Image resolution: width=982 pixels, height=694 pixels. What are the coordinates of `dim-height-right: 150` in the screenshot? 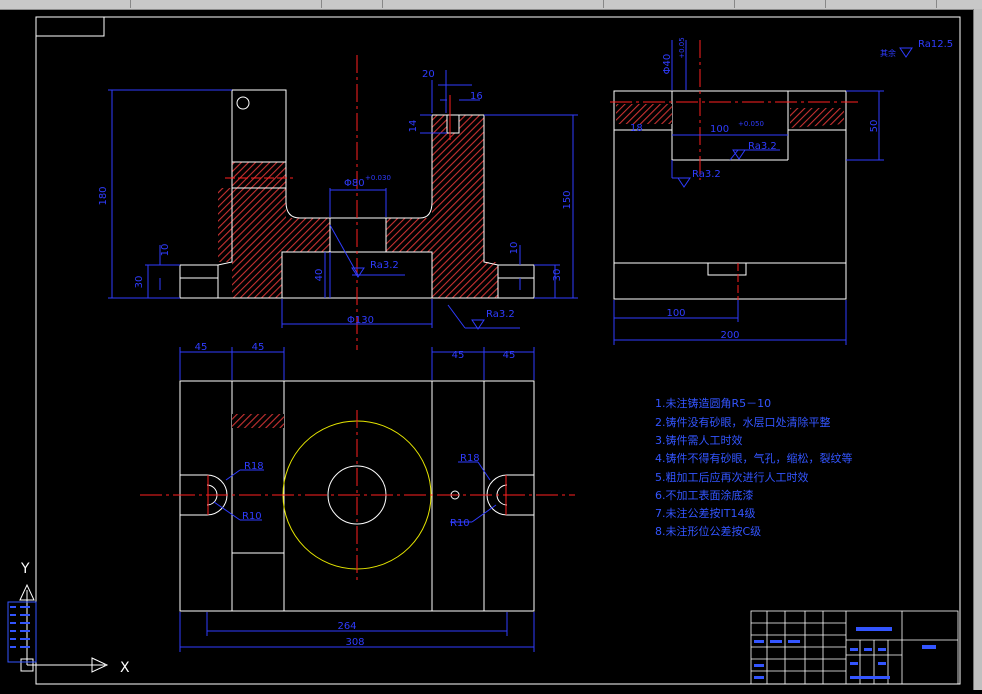 It's located at (567, 199).